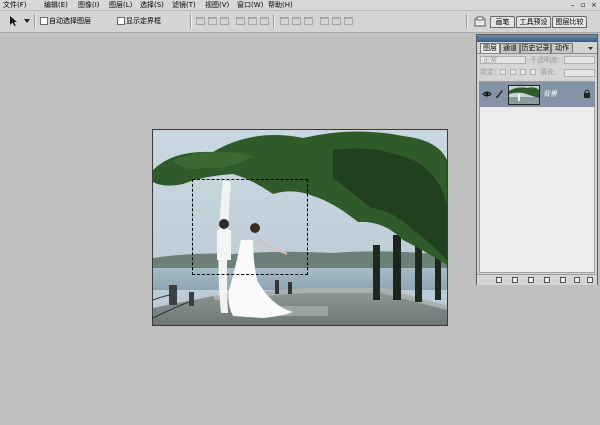  What do you see at coordinates (499, 280) in the screenshot?
I see `link-layers-icon` at bounding box center [499, 280].